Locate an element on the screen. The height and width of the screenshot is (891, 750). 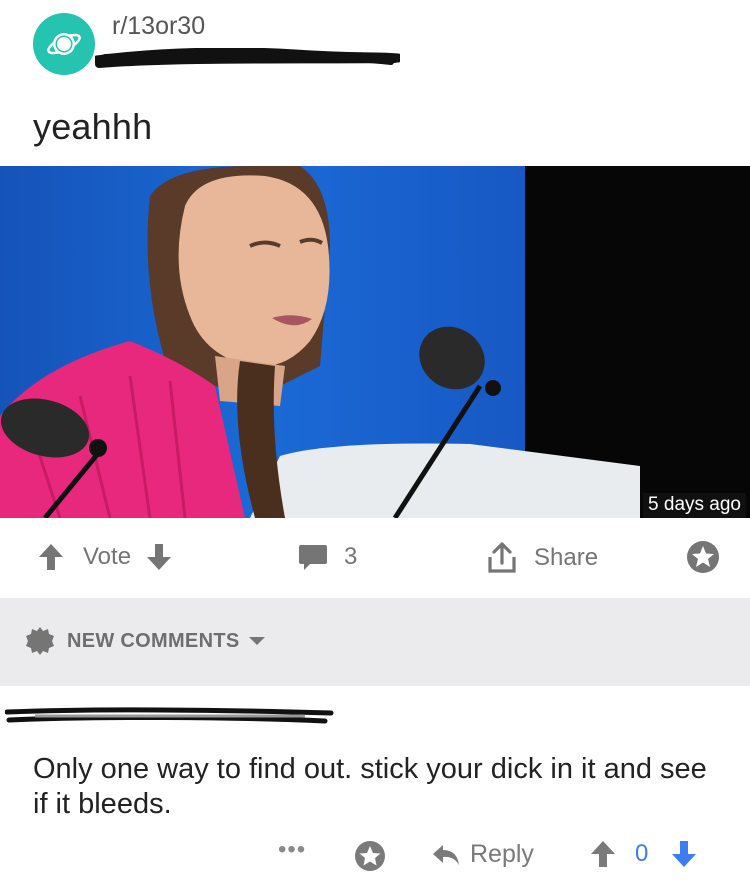
share-label: Share is located at coordinates (566, 557).